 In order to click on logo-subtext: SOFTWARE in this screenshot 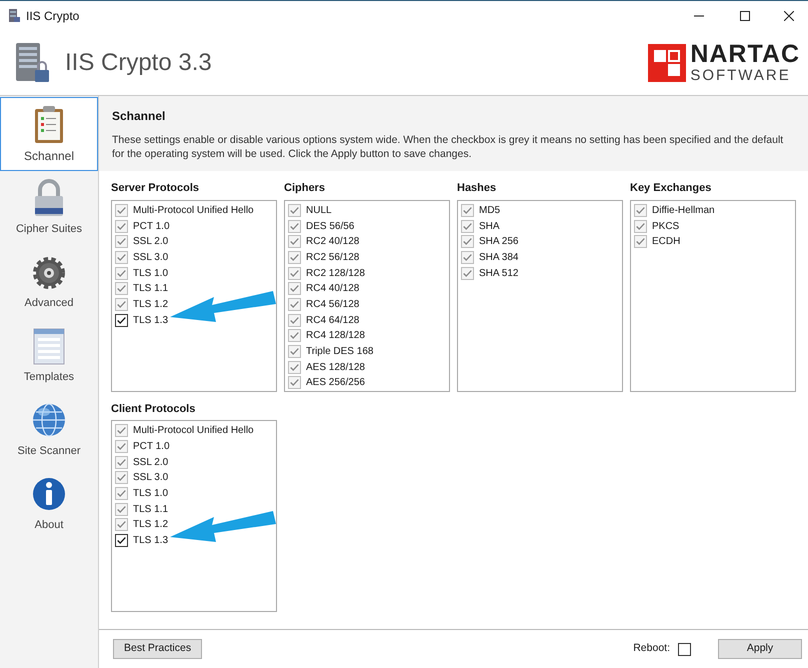, I will do `click(741, 75)`.